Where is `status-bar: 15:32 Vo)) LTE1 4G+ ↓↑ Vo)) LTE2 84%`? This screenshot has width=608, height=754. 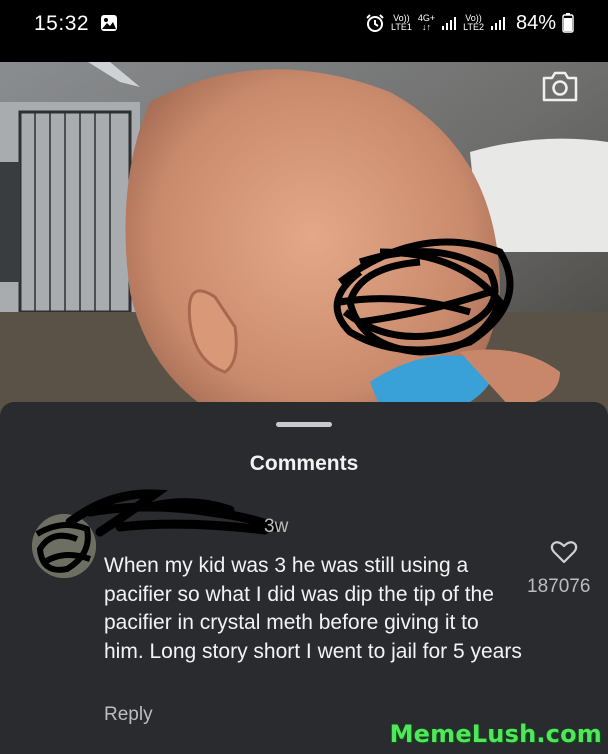
status-bar: 15:32 Vo)) LTE1 4G+ ↓↑ Vo)) LTE2 84% is located at coordinates (304, 24).